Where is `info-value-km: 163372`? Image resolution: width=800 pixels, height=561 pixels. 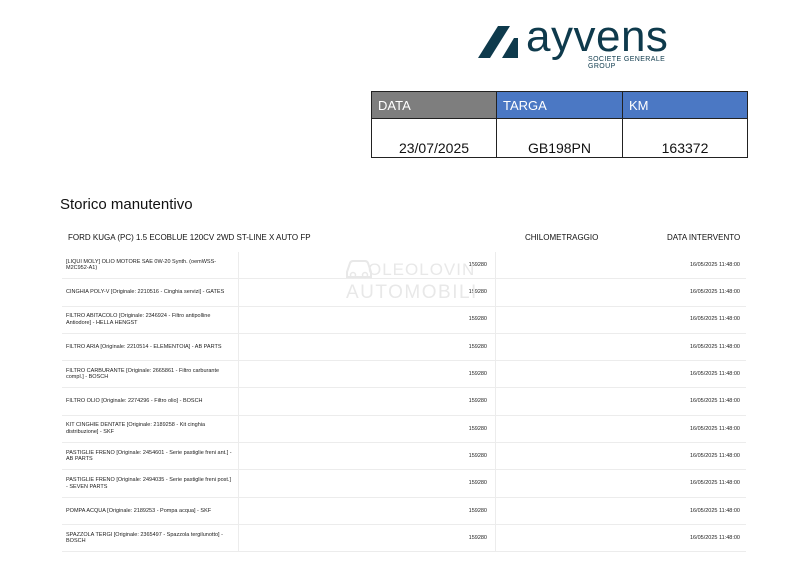
info-value-km: 163372 is located at coordinates (685, 138).